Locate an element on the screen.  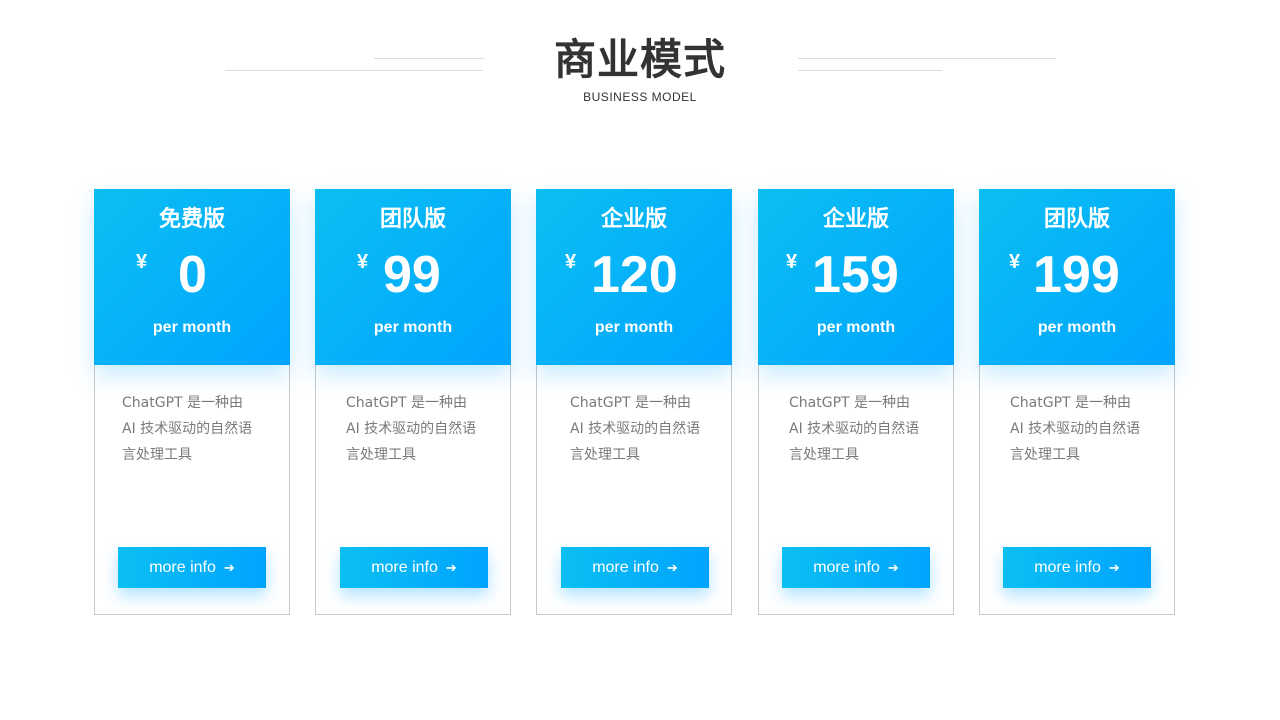
price-row: ¥ 99 is located at coordinates (413, 277).